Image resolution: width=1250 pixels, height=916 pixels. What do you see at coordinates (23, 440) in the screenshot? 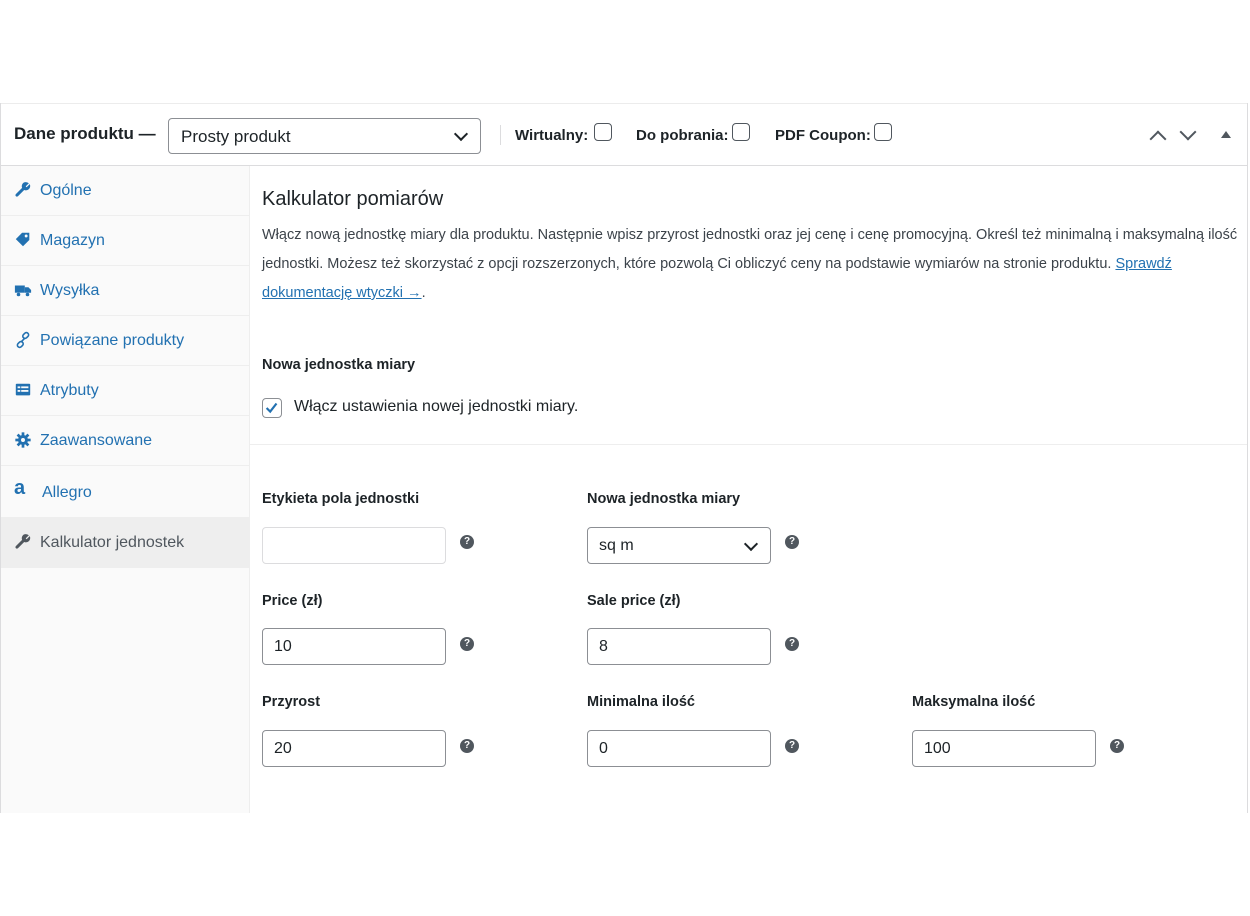
I see `gear-icon` at bounding box center [23, 440].